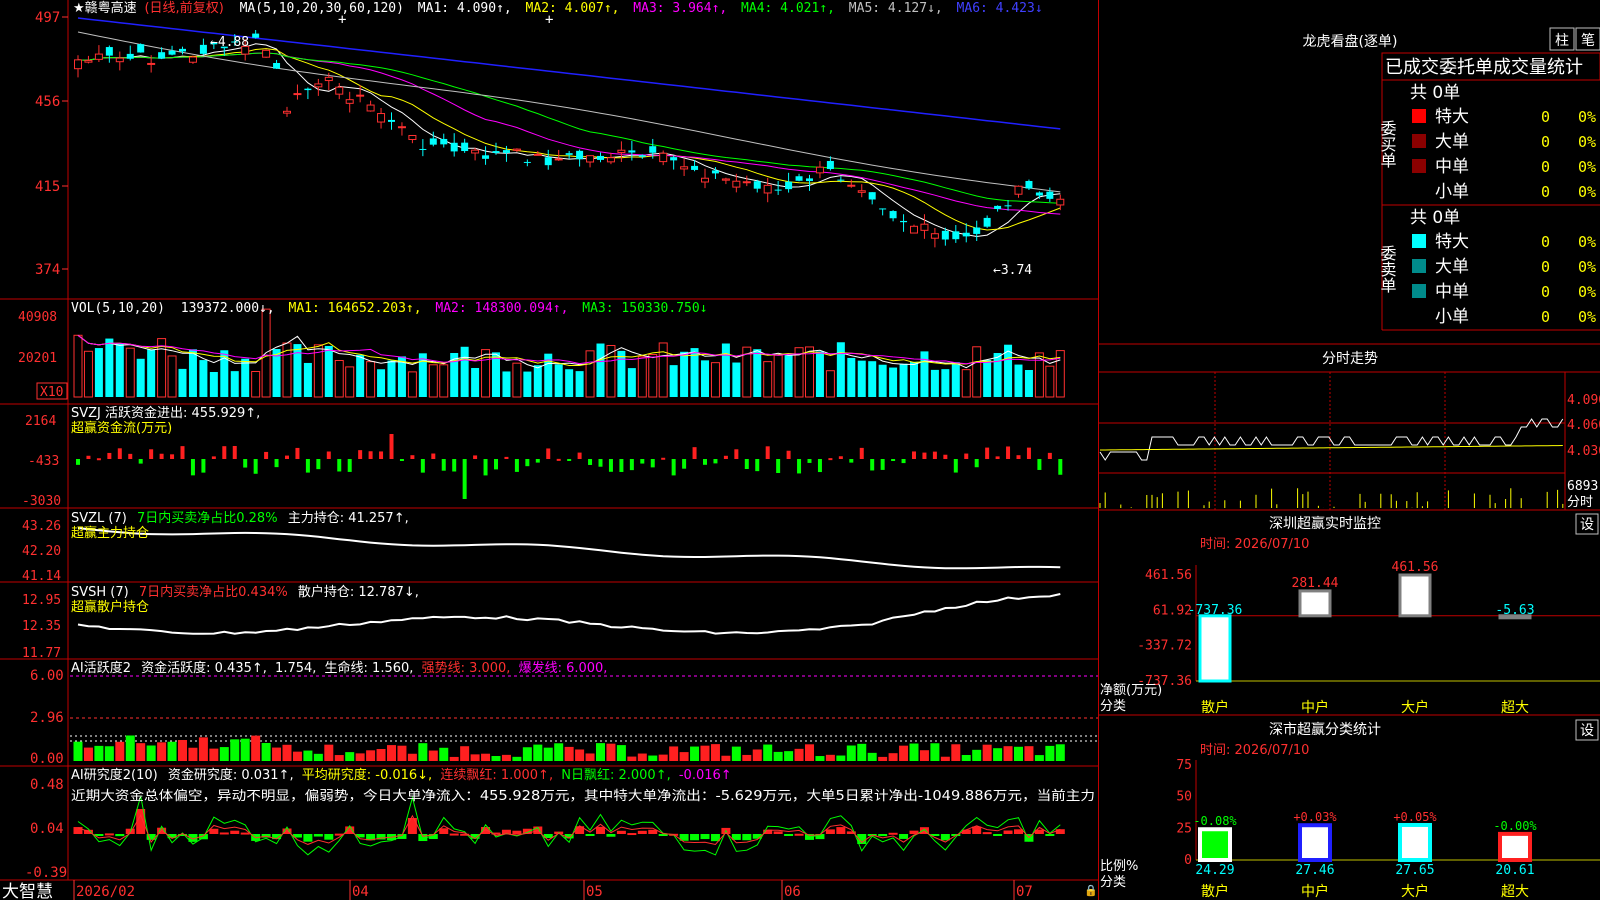 The width and height of the screenshot is (1600, 900). What do you see at coordinates (569, 548) in the screenshot?
I see `svzl-panel` at bounding box center [569, 548].